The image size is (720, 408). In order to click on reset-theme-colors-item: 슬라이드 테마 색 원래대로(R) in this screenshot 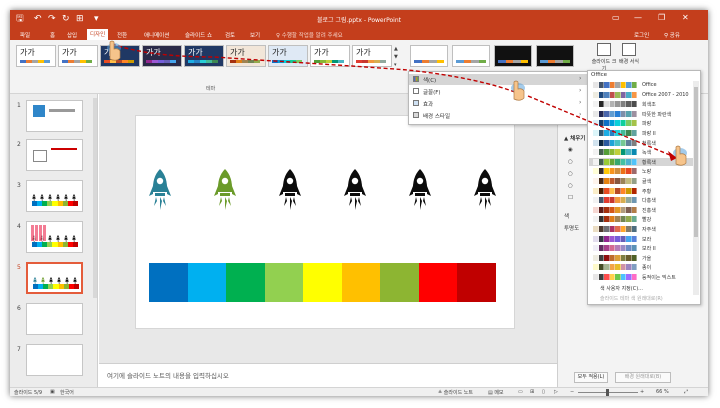, I will do `click(631, 298)`.